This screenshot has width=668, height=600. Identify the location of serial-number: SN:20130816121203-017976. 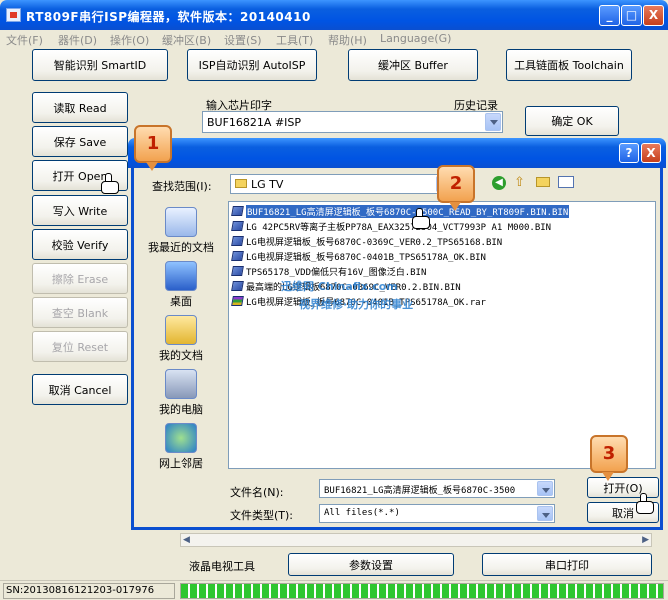
(89, 591).